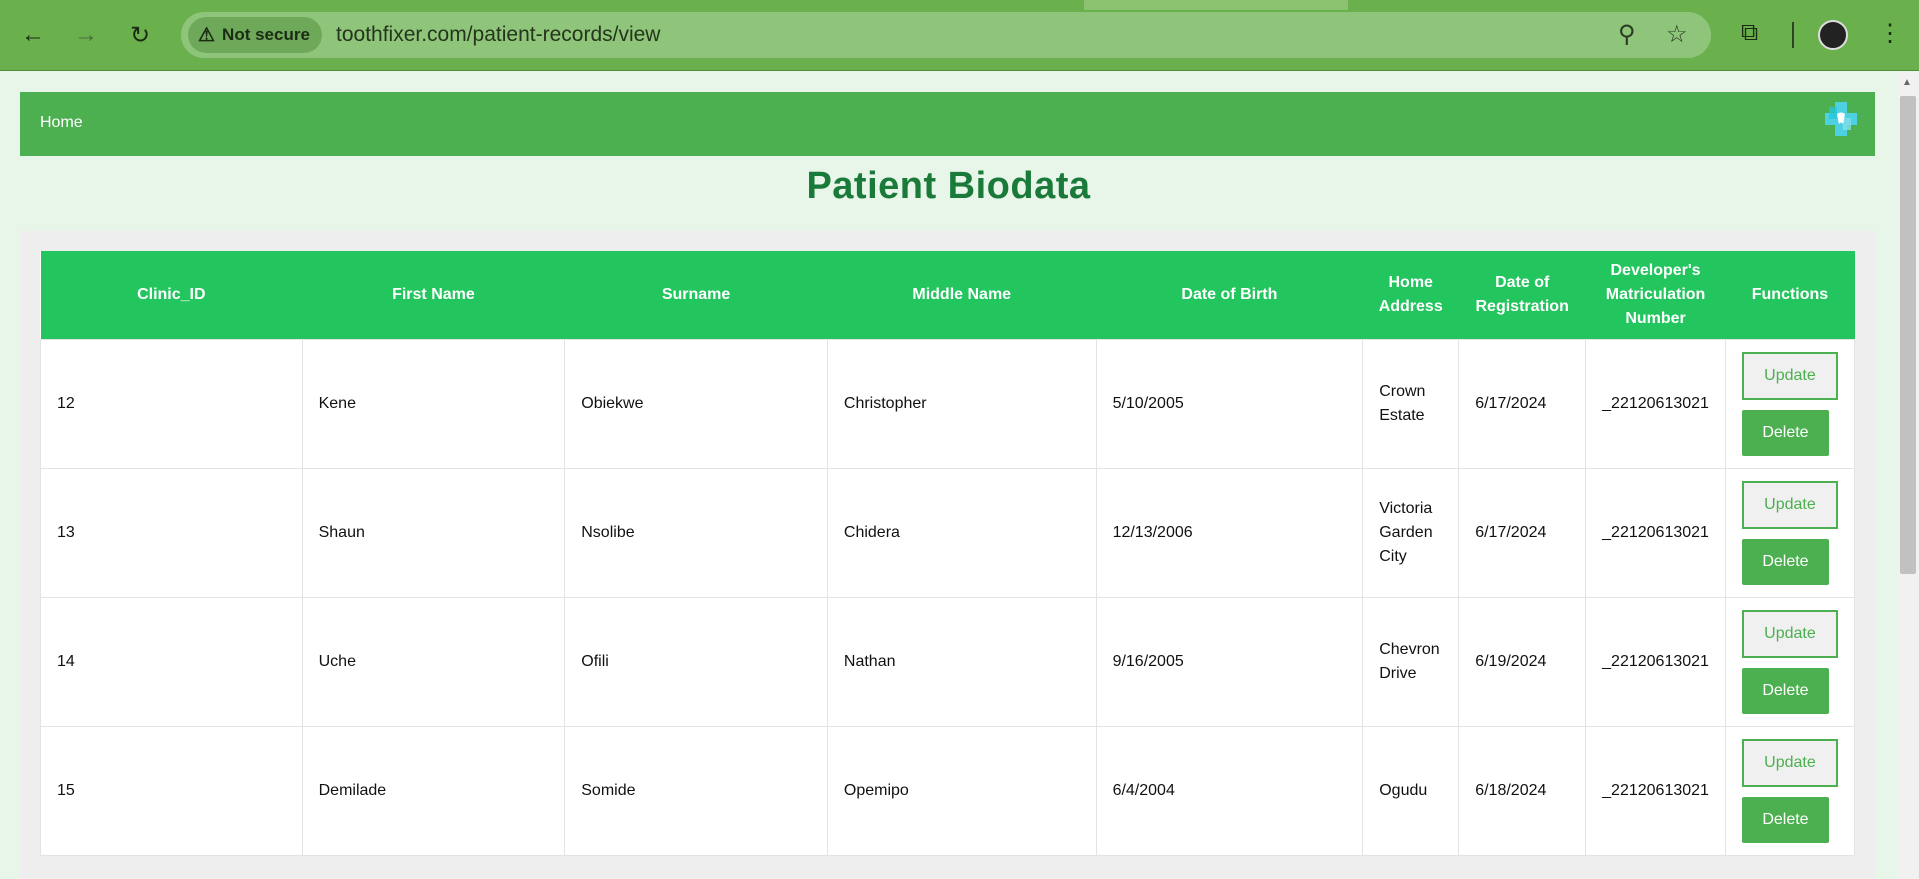  Describe the element at coordinates (266, 34) in the screenshot. I see `security-label: Not secure` at that location.